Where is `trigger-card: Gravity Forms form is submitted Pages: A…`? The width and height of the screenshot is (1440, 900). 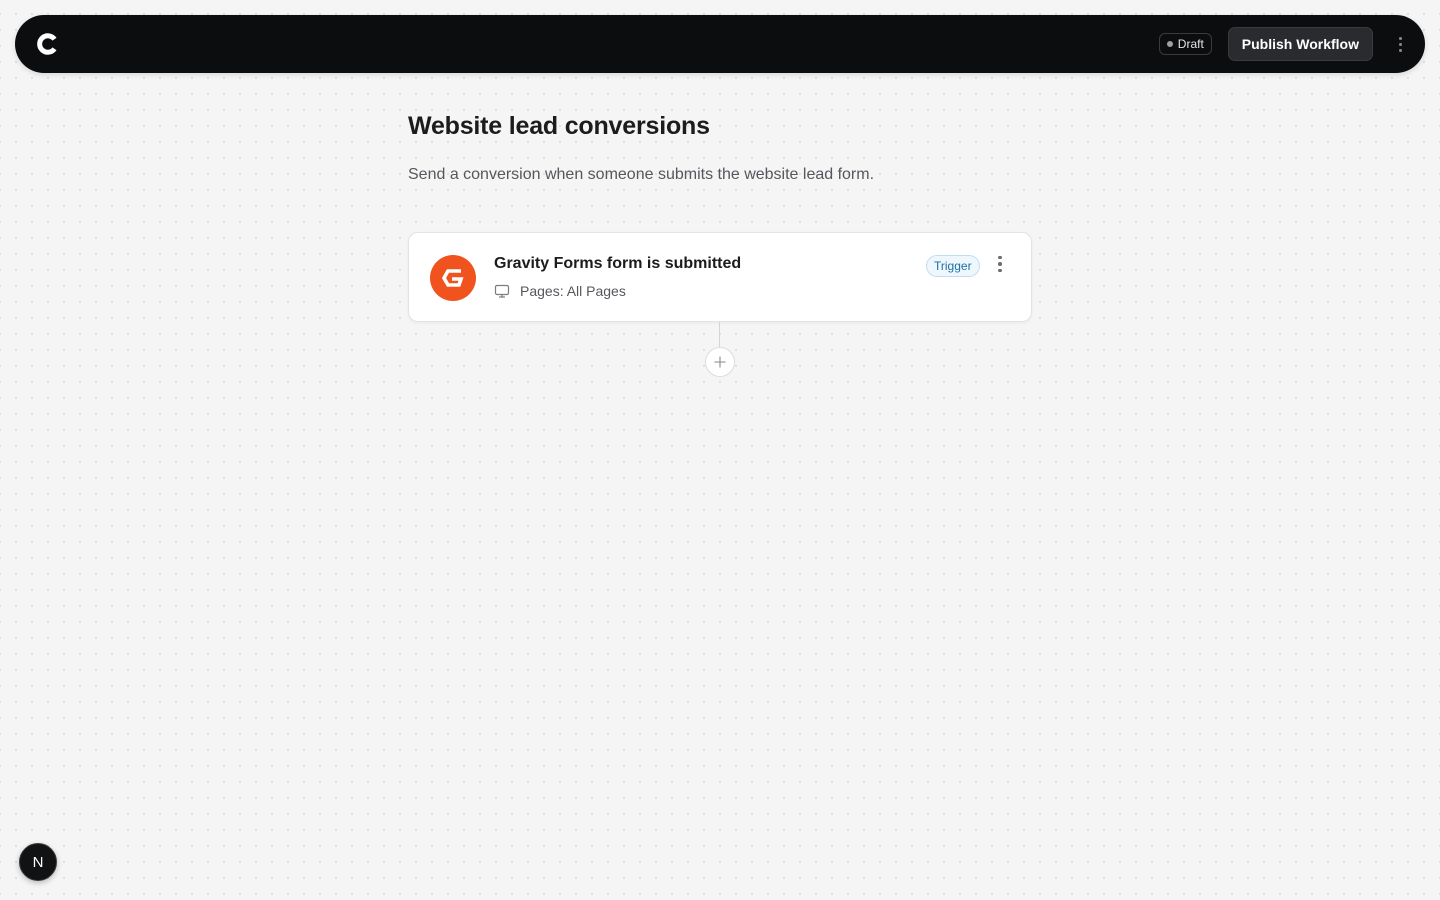
trigger-card: Gravity Forms form is submitted Pages: A… is located at coordinates (720, 277).